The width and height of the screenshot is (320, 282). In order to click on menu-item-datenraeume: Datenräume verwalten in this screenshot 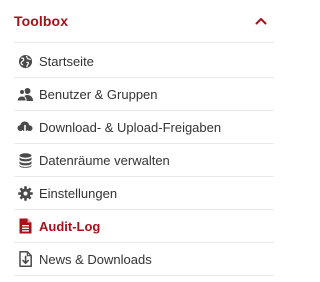, I will do `click(144, 160)`.